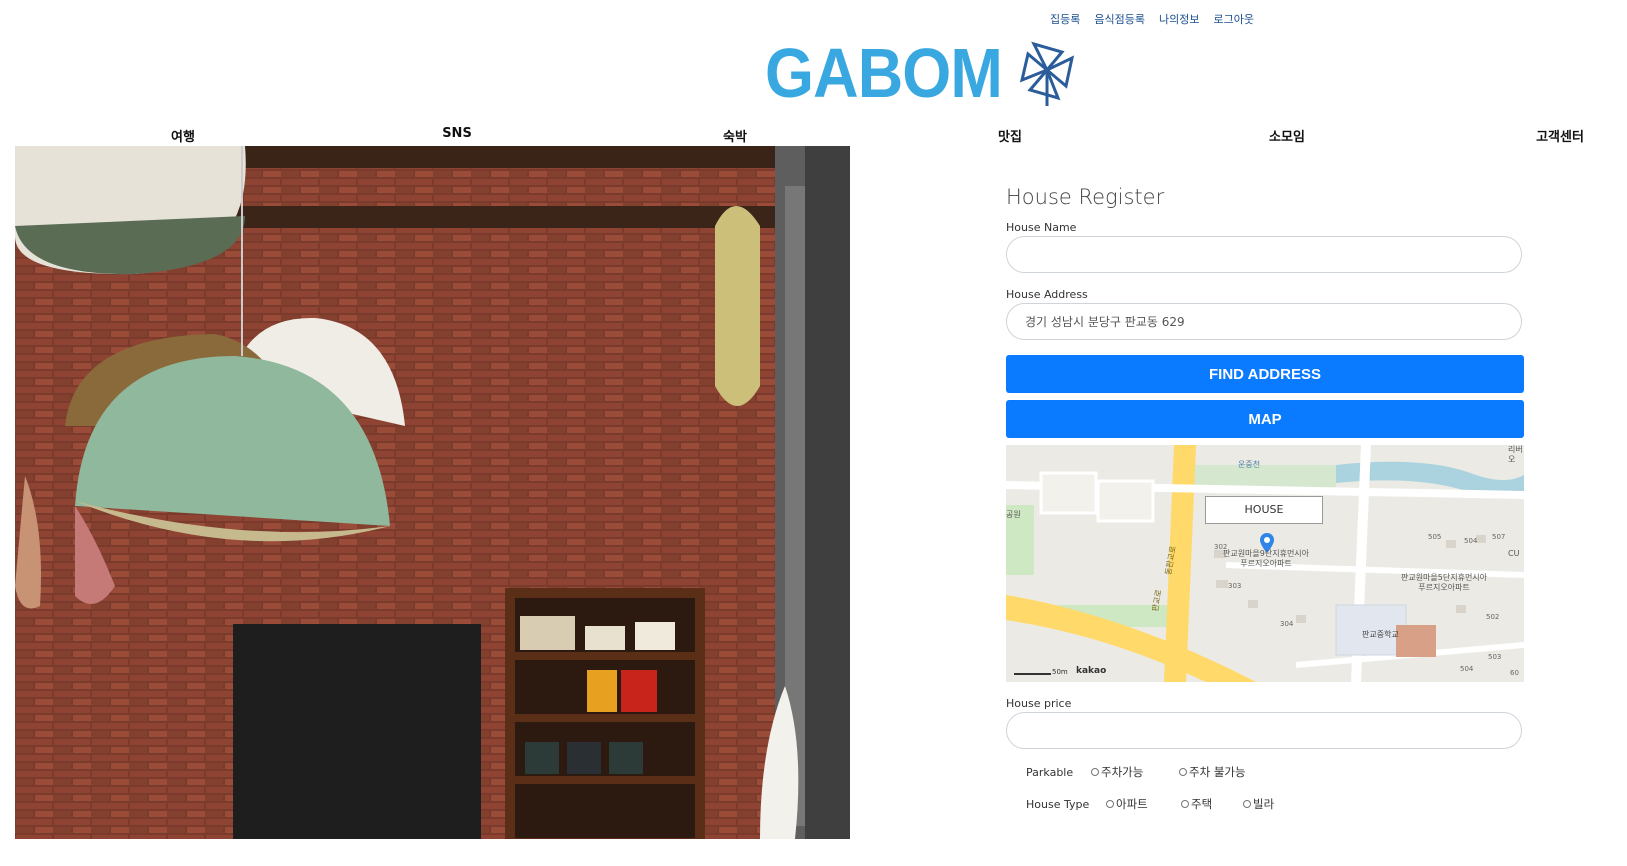 The width and height of the screenshot is (1627, 866). I want to click on parkable-option-no: 주차 불가능, so click(1212, 772).